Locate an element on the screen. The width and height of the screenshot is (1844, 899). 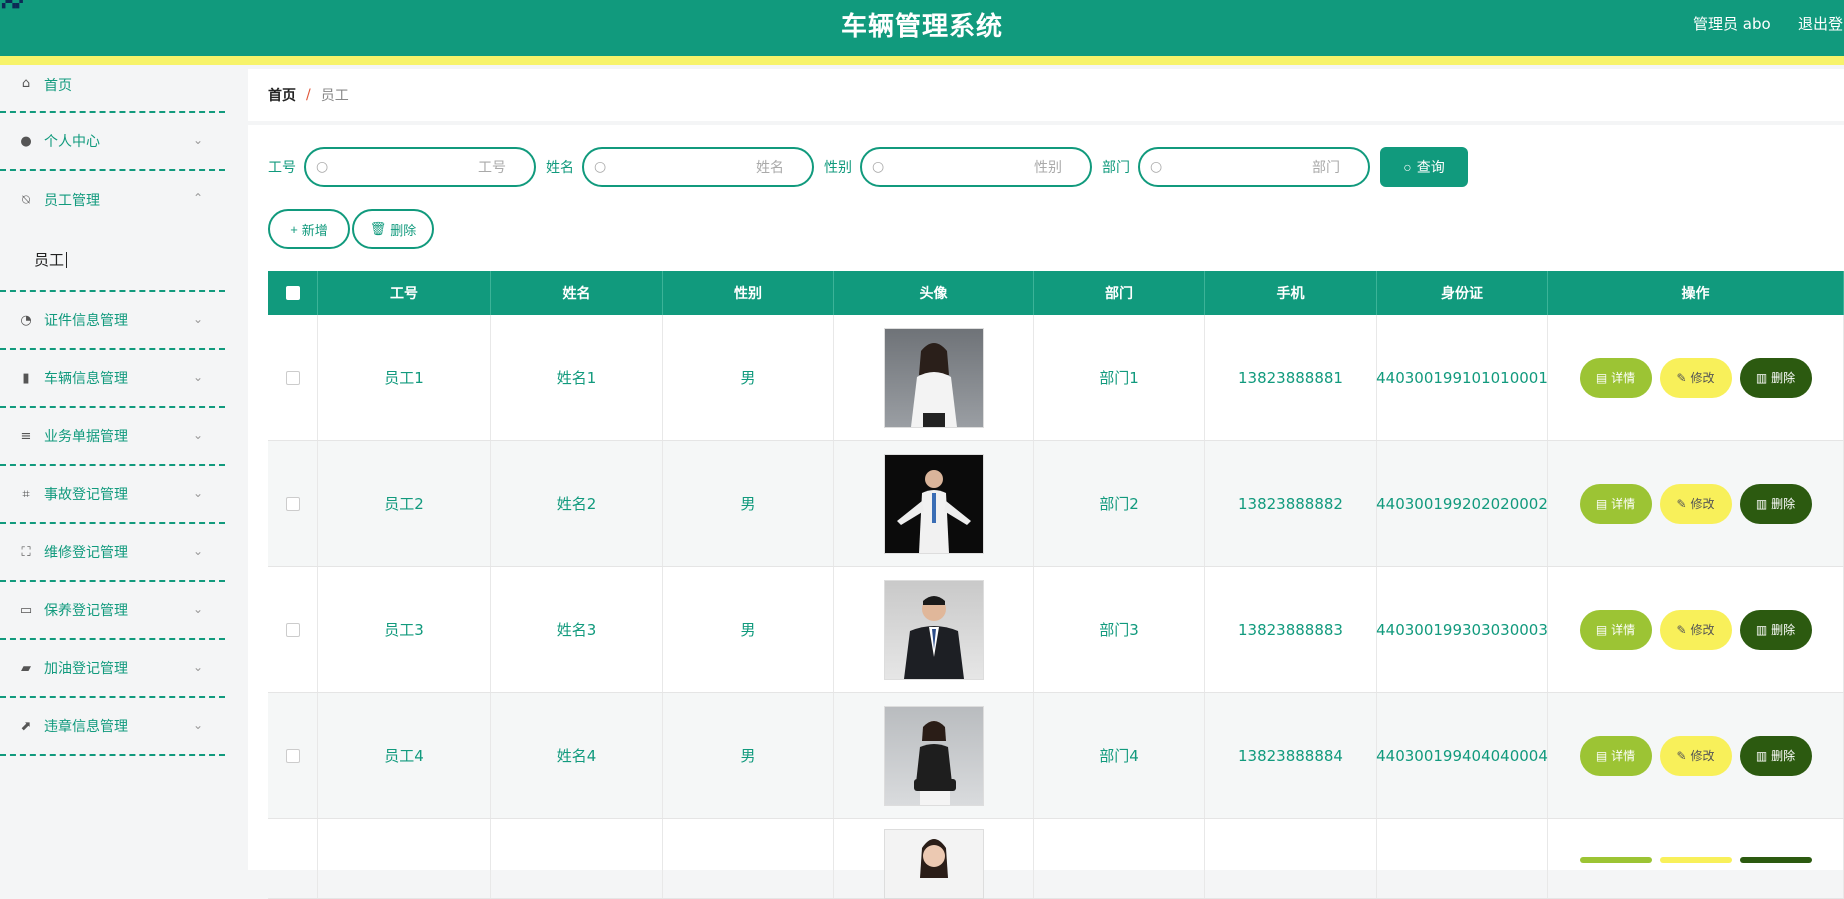
doc-icon: ▤ is located at coordinates (1601, 503).